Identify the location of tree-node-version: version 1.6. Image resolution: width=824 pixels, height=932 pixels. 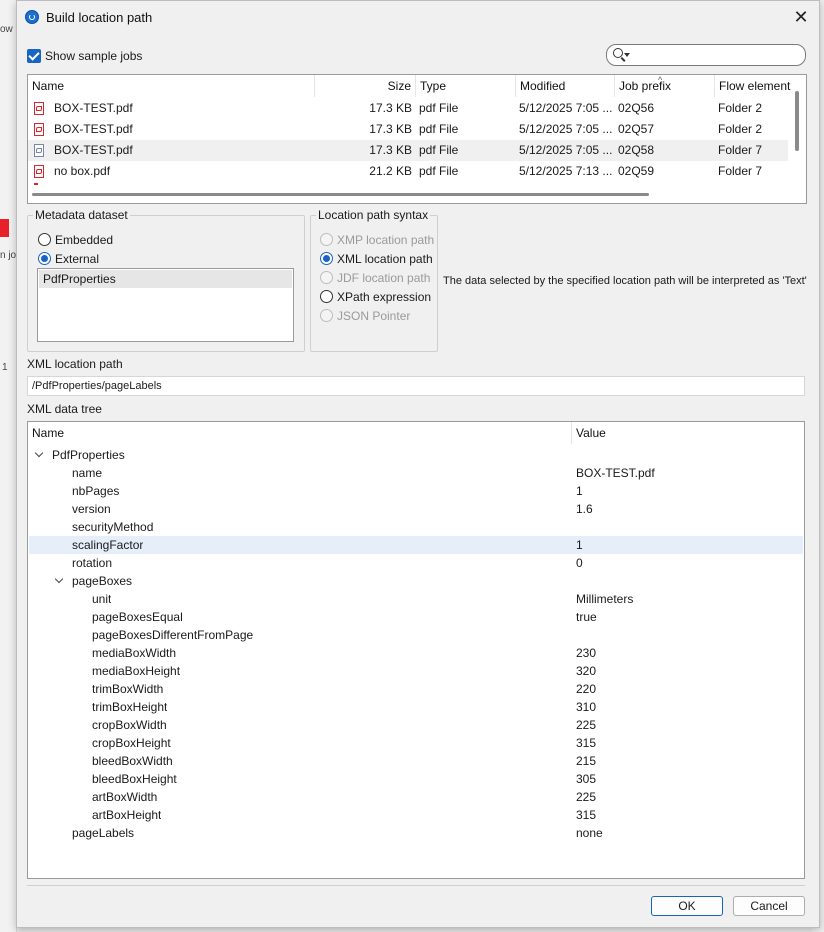
(416, 509).